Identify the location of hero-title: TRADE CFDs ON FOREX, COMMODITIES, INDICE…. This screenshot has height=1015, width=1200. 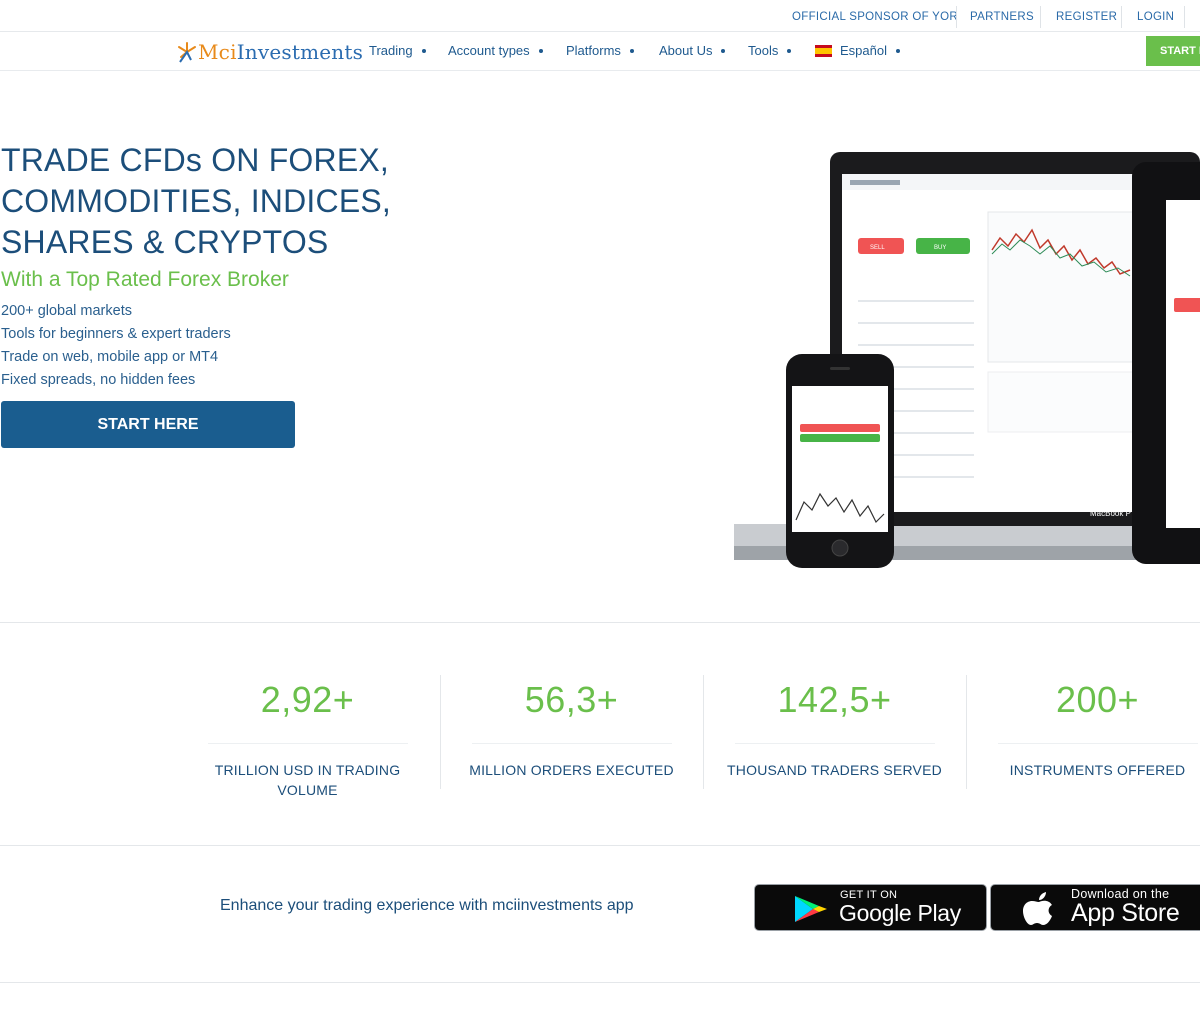
(211, 201).